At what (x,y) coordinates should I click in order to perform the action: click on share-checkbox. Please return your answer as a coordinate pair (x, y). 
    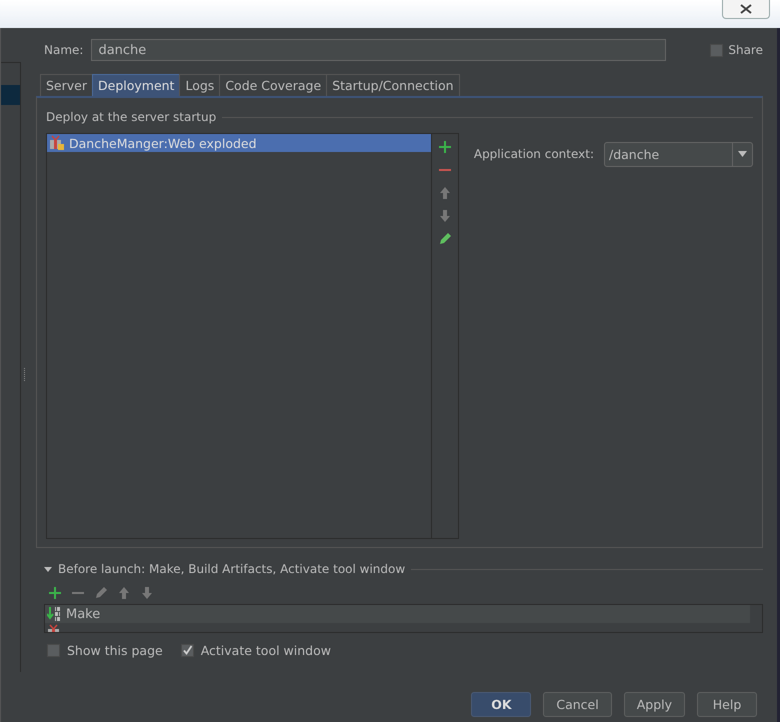
    Looking at the image, I should click on (717, 50).